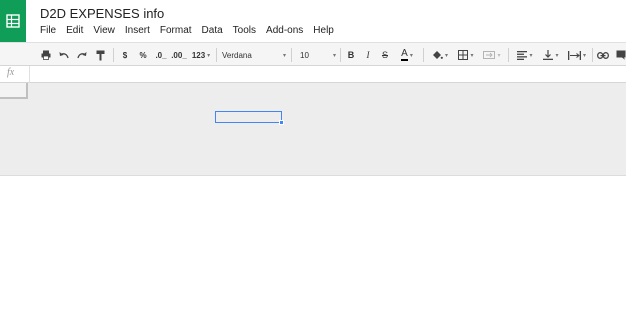  I want to click on text-color-button: A ▾, so click(407, 55).